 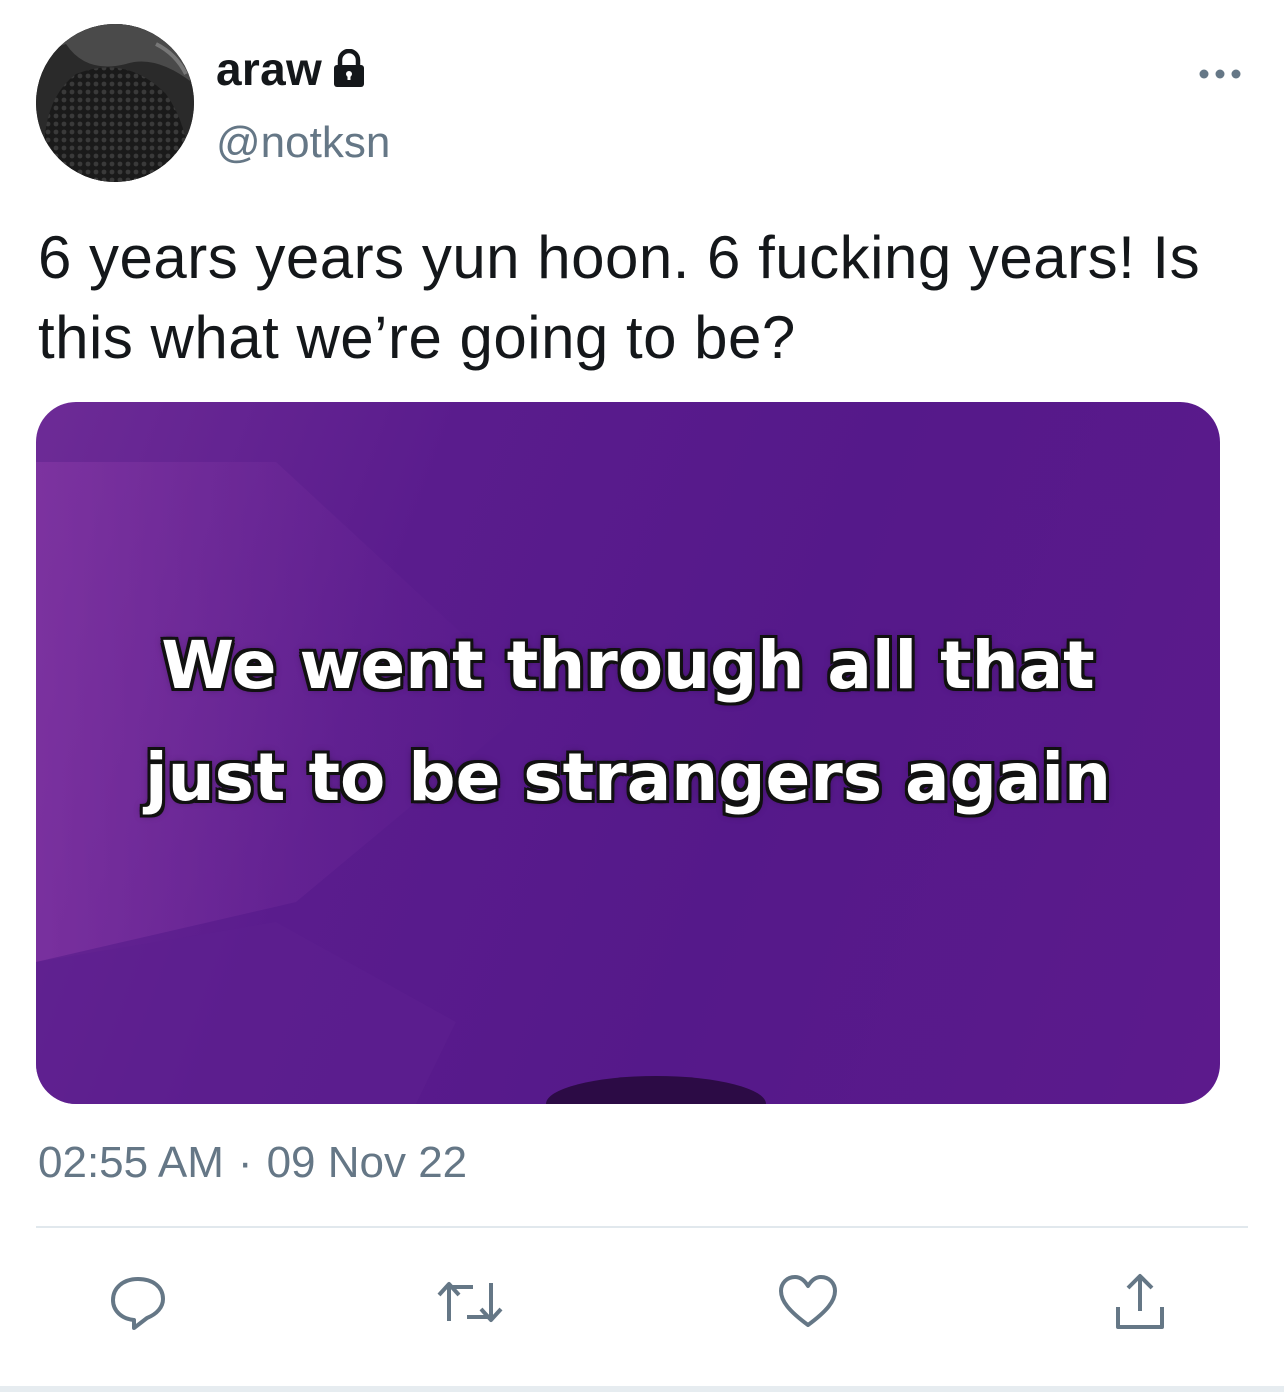 I want to click on avatar-photo-icon, so click(x=115, y=103).